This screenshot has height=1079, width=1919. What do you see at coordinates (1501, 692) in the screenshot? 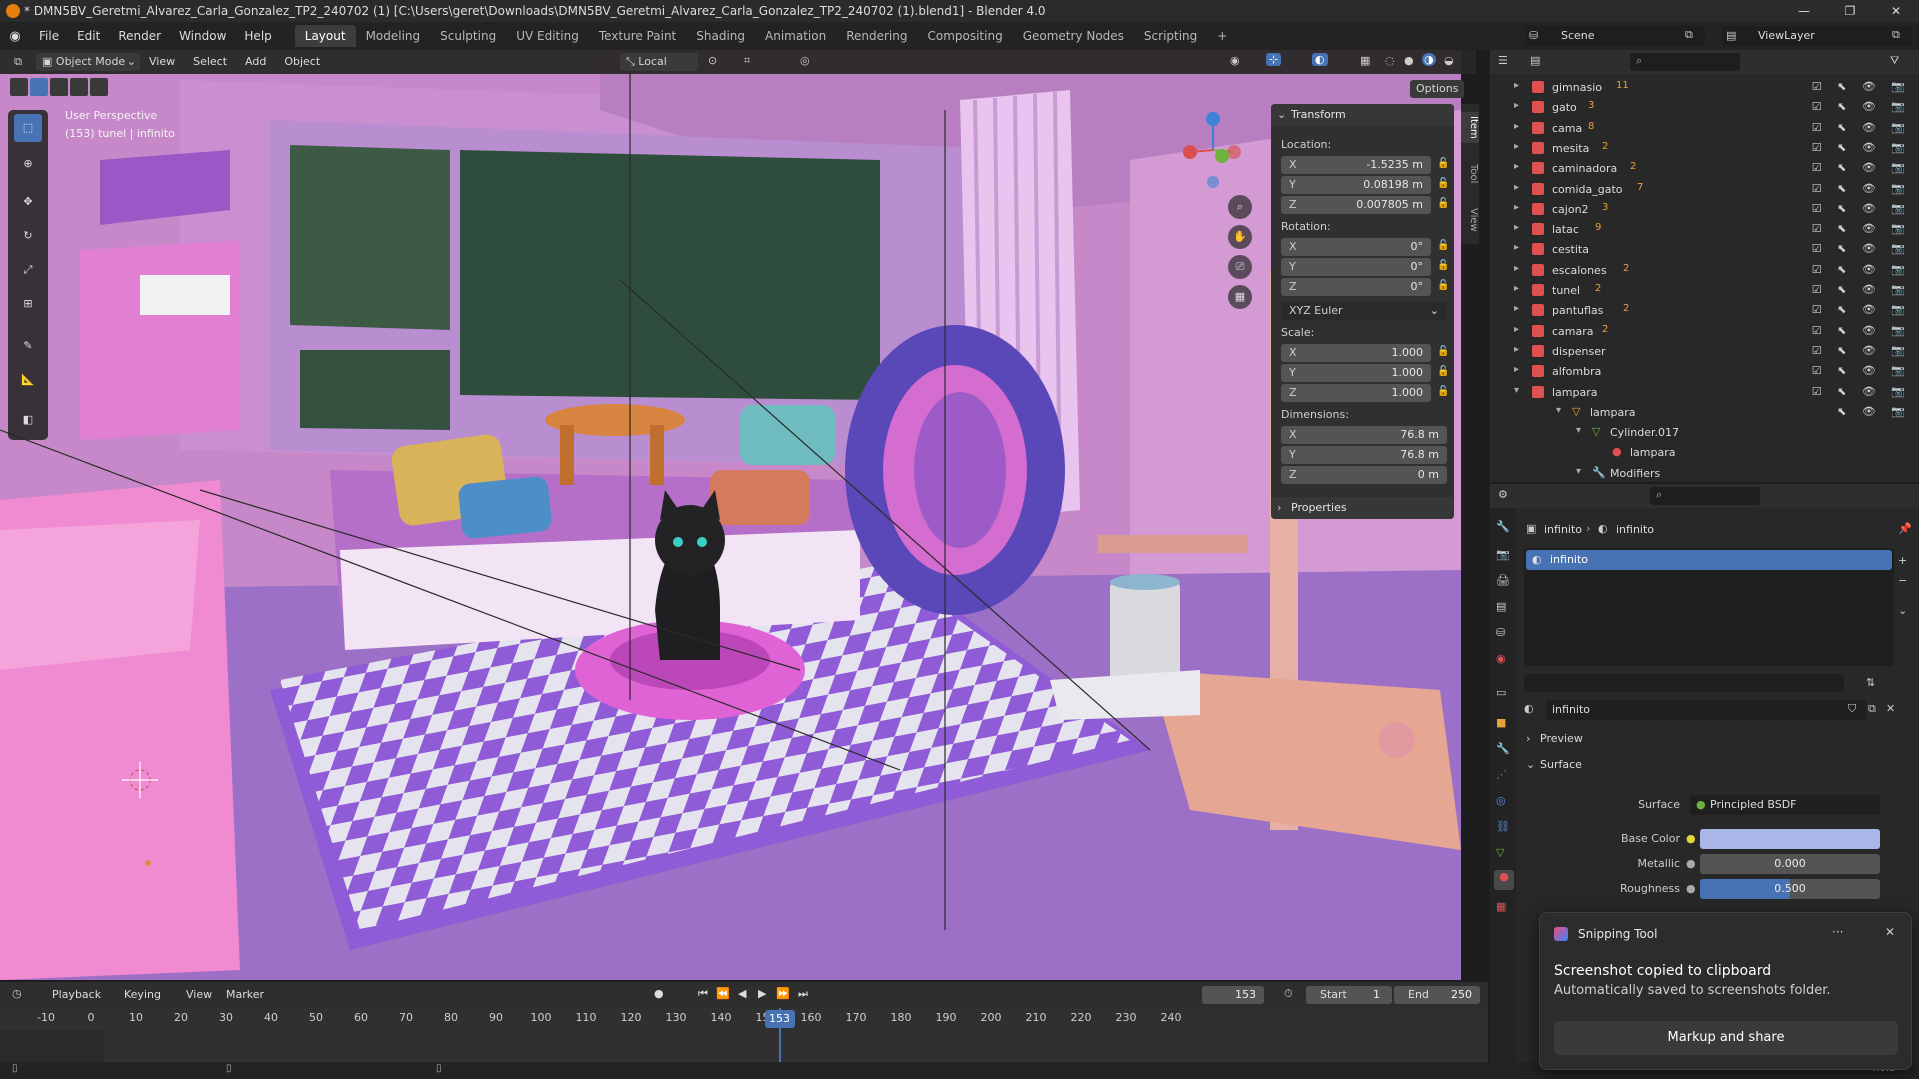
I see `collection-tab-icon: ▭` at bounding box center [1501, 692].